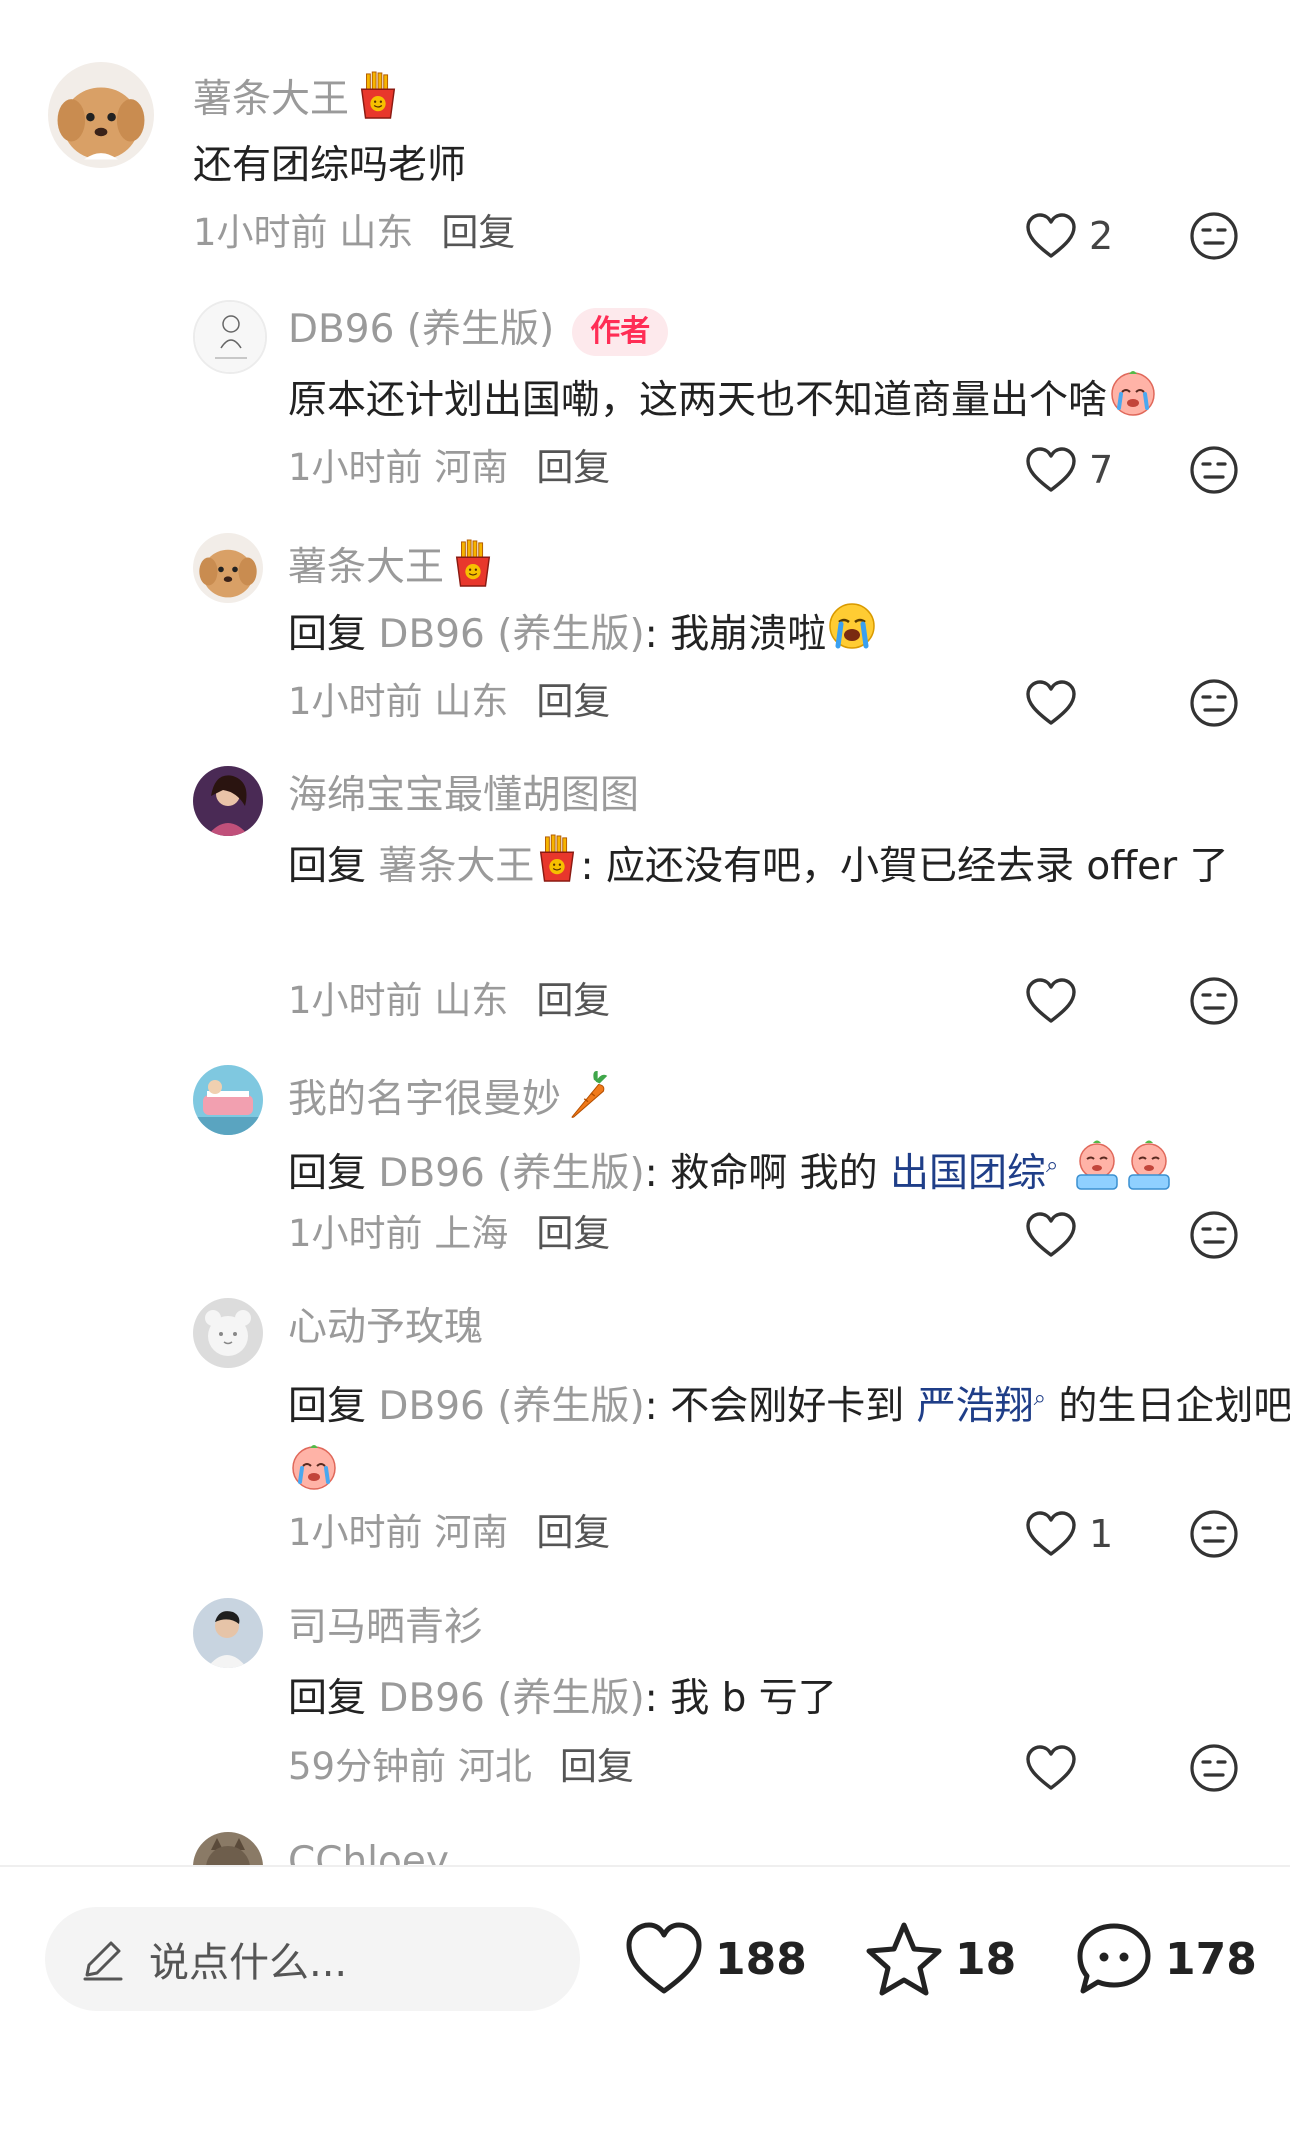 The width and height of the screenshot is (1290, 2143). Describe the element at coordinates (461, 1766) in the screenshot. I see `comment-meta: 59分钟前 河北 回复` at that location.